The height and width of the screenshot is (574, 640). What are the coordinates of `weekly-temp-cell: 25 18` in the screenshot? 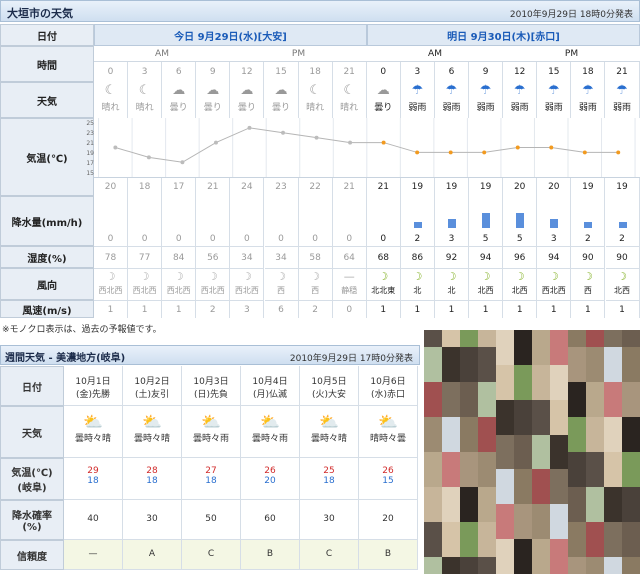 It's located at (329, 479).